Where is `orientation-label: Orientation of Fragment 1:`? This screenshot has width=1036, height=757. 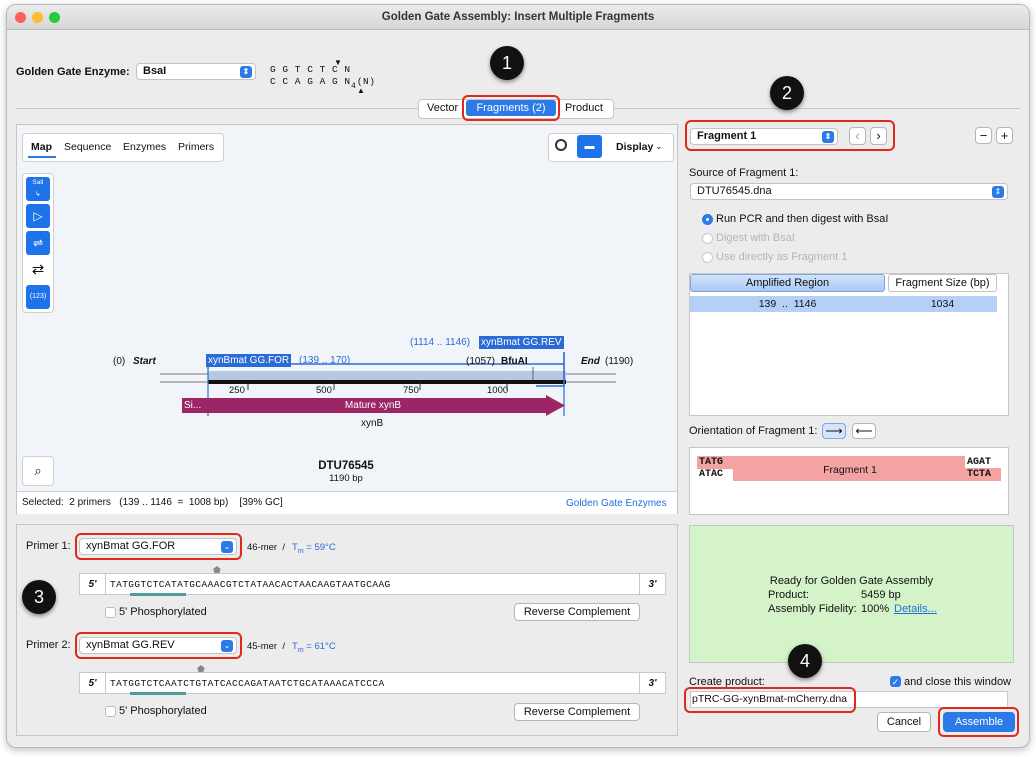
orientation-label: Orientation of Fragment 1: is located at coordinates (753, 431).